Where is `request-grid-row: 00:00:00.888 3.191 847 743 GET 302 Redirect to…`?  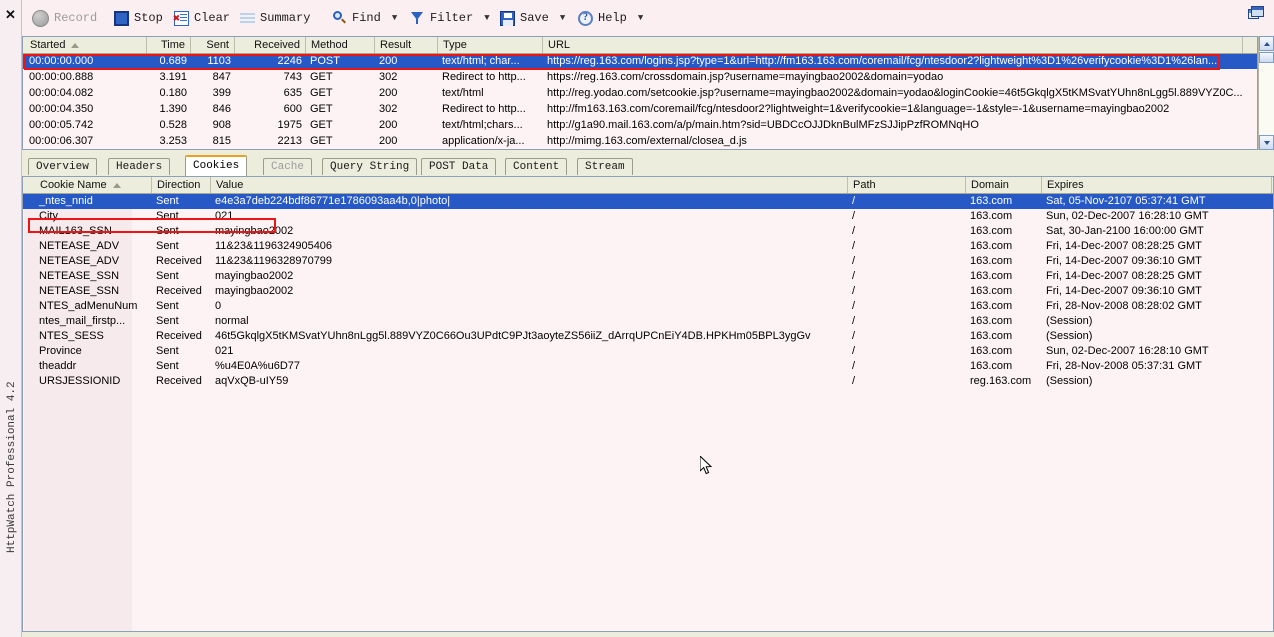
request-grid-row: 00:00:00.888 3.191 847 743 GET 302 Redirect to… is located at coordinates (640, 77).